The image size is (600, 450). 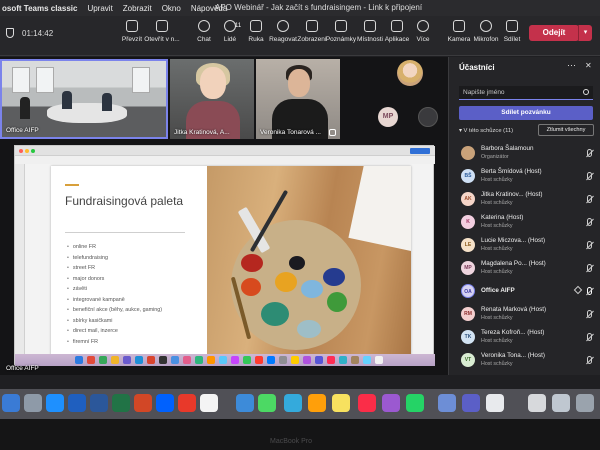 What do you see at coordinates (524, 199) in the screenshot?
I see `participant-row: AK Jitka Kratinov... (Host) Host schůzky` at bounding box center [524, 199].